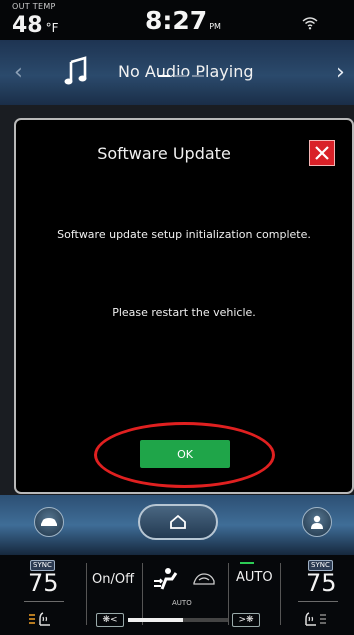 The height and width of the screenshot is (635, 354). I want to click on clock-time: 8:27, so click(176, 20).